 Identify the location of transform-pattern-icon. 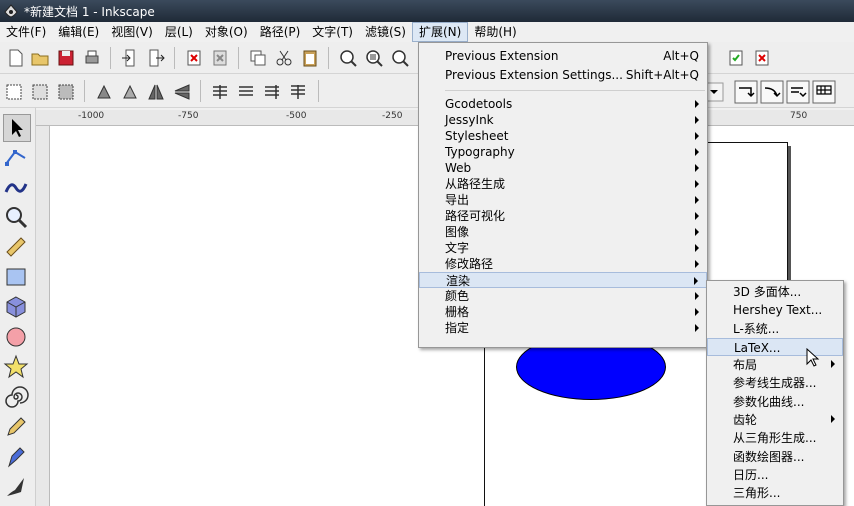
(824, 92).